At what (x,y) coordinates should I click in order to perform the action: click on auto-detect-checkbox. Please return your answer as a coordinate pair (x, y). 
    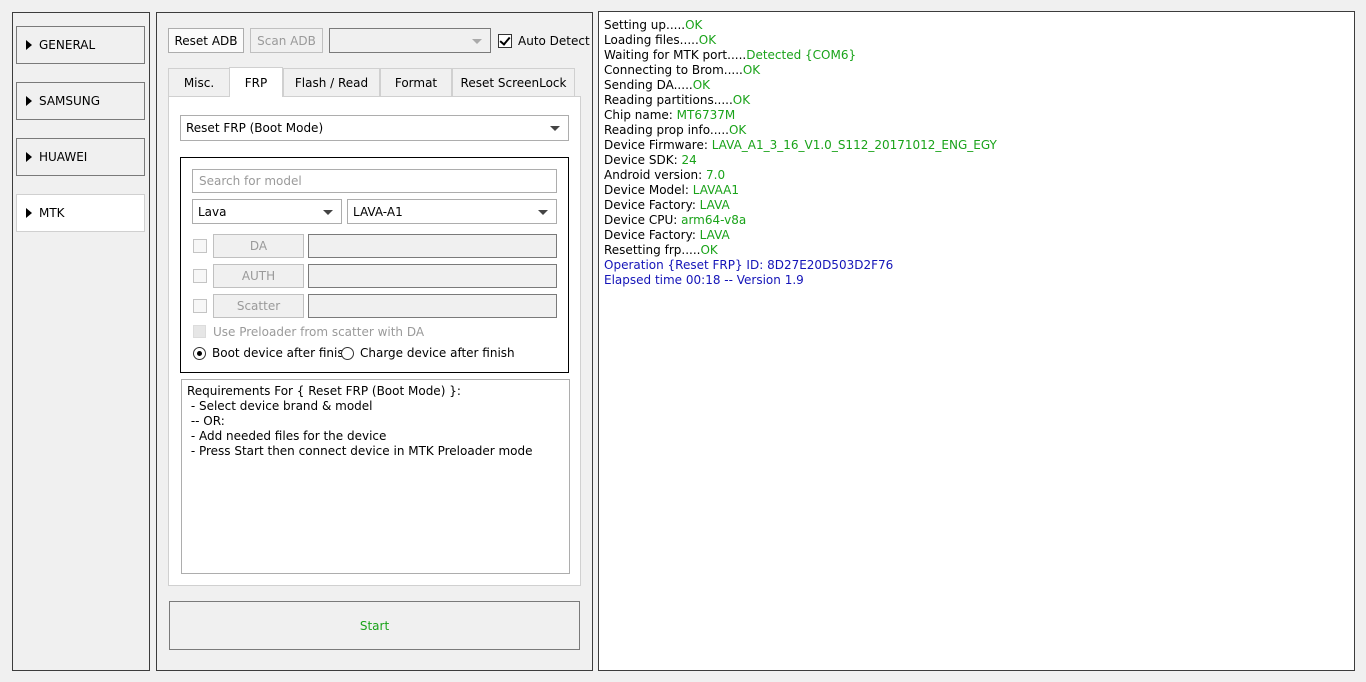
    Looking at the image, I should click on (505, 41).